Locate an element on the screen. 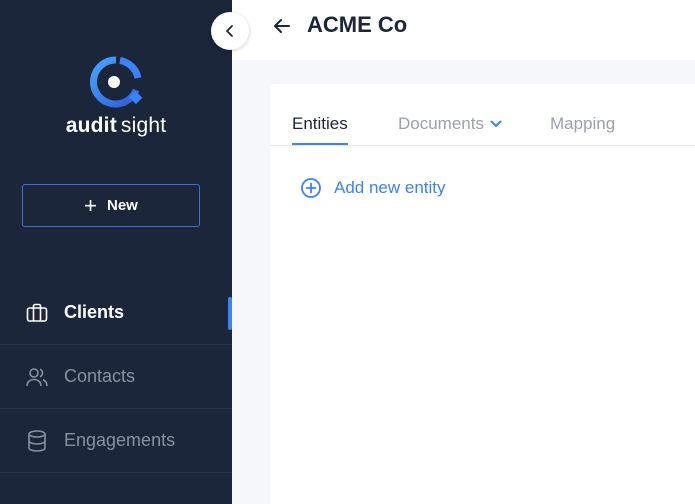 The height and width of the screenshot is (504, 695). tab-documents: Documents is located at coordinates (450, 124).